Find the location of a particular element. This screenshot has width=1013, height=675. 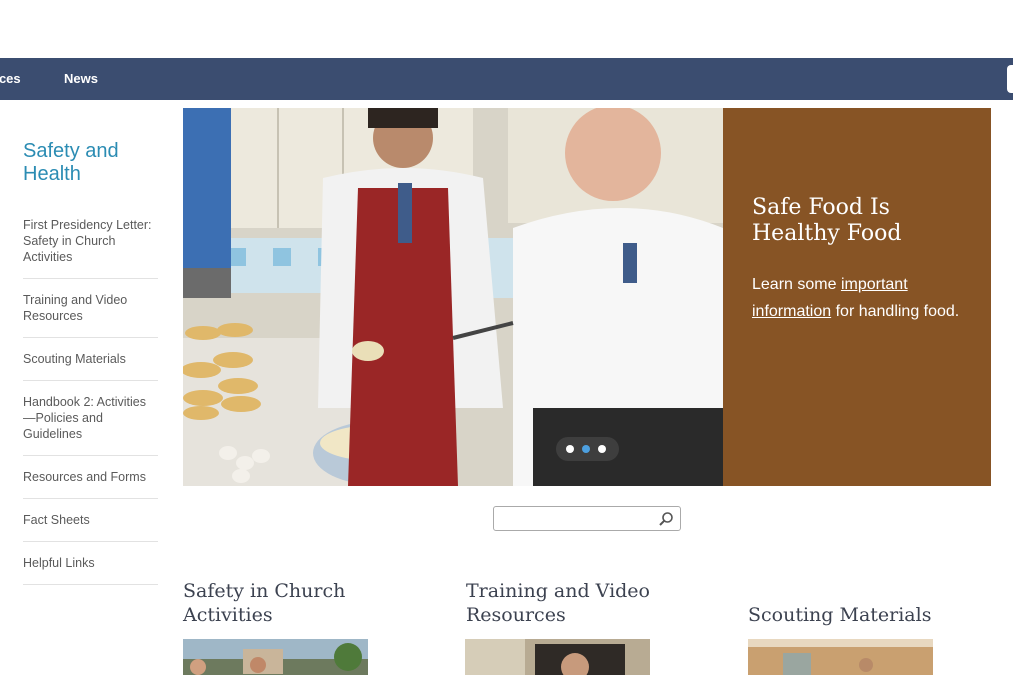

nav-item-news: News is located at coordinates (81, 78).